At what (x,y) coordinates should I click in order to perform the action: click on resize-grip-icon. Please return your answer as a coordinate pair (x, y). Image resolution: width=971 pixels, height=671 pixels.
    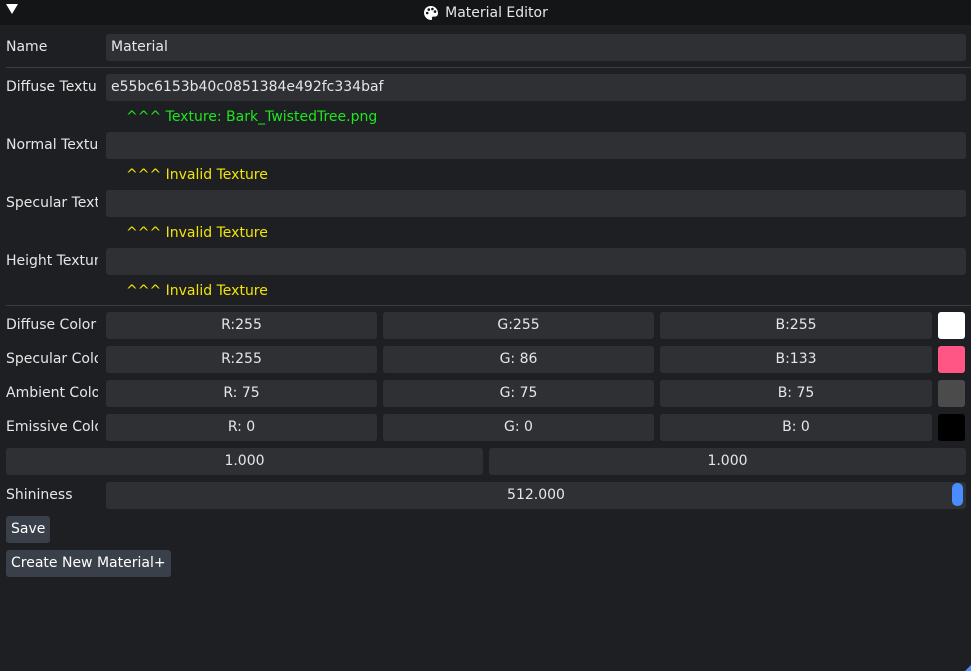
    Looking at the image, I should click on (968, 668).